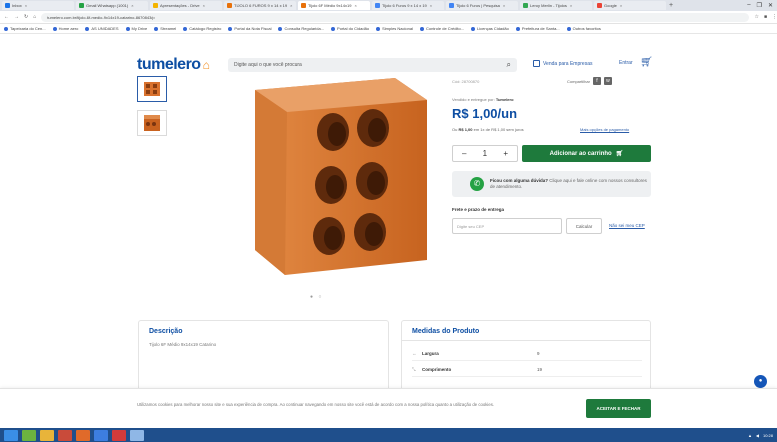 The height and width of the screenshot is (442, 777). What do you see at coordinates (505, 153) in the screenshot?
I see `increase-quantity-button: +` at bounding box center [505, 153].